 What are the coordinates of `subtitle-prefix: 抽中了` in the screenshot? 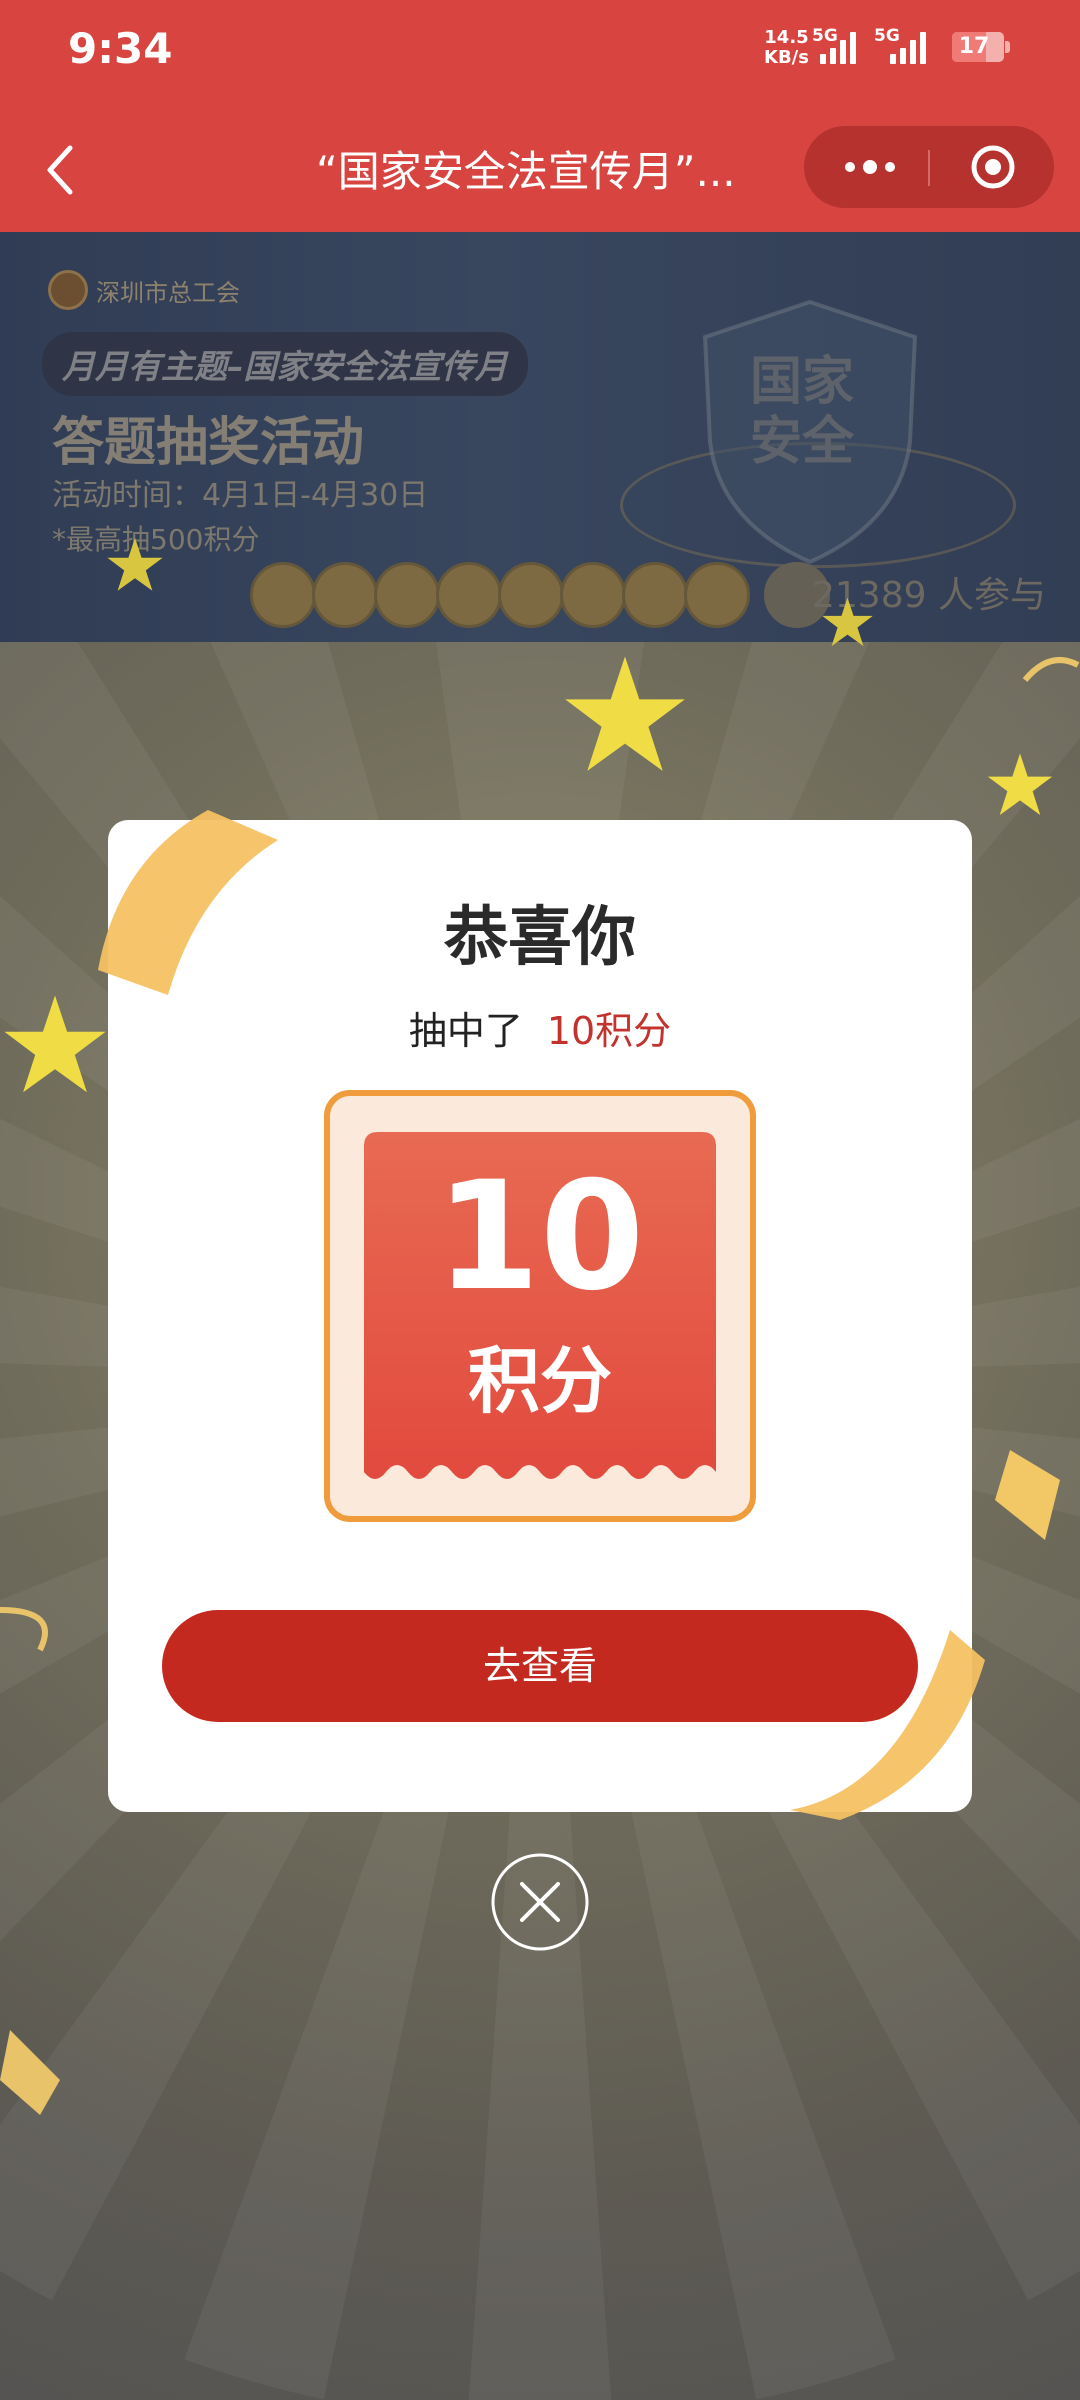 It's located at (465, 1031).